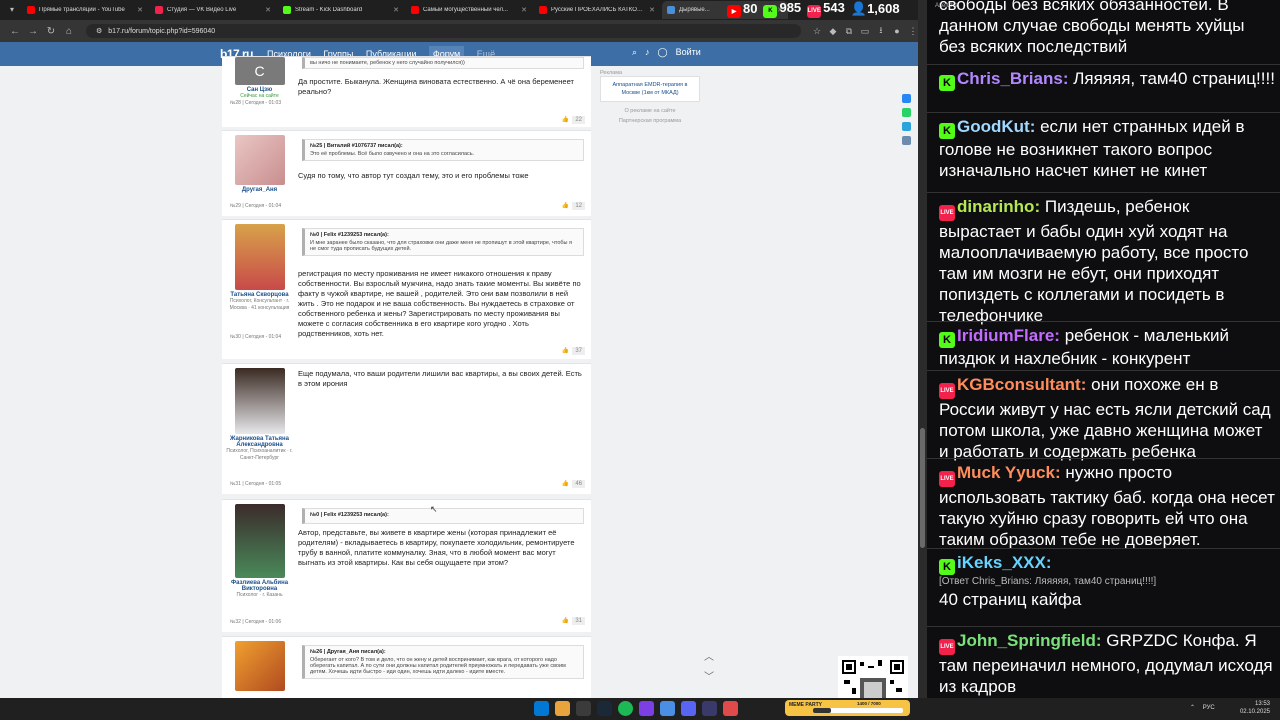 The width and height of the screenshot is (1280, 720). I want to click on like-button: 👍 31, so click(573, 621).